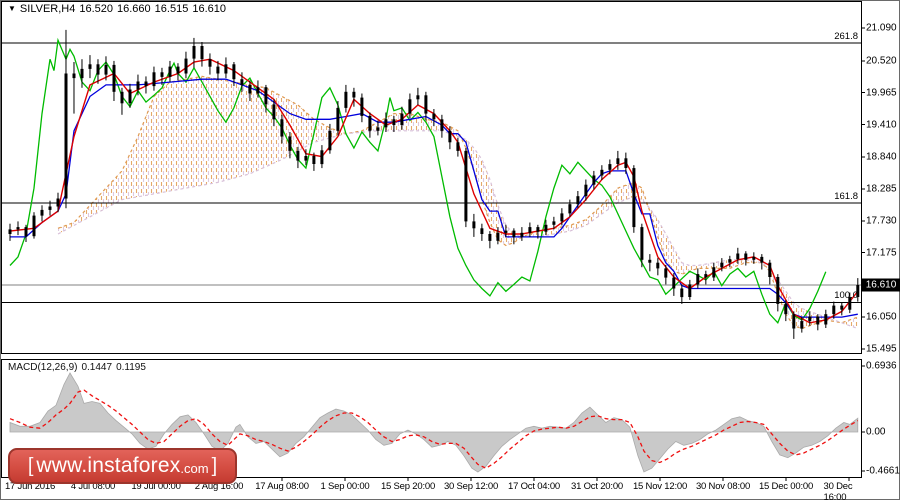 The image size is (900, 500). Describe the element at coordinates (30, 465) in the screenshot. I see `watermark-bracket-left: [` at that location.